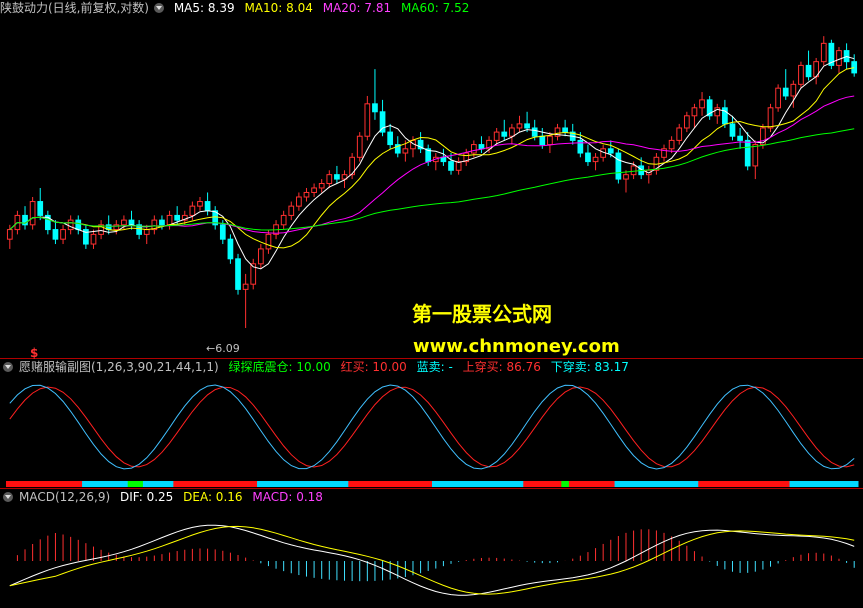  I want to click on indicator-down-label: 下穿卖: 83.17, so click(589, 367).